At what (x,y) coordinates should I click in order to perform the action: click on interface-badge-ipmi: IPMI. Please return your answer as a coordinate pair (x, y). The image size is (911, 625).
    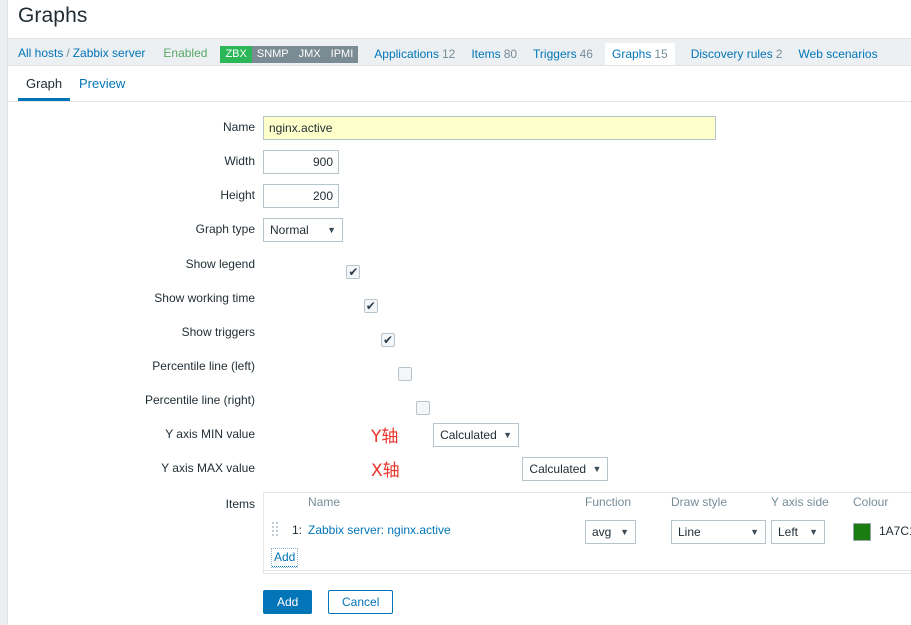
    Looking at the image, I should click on (342, 55).